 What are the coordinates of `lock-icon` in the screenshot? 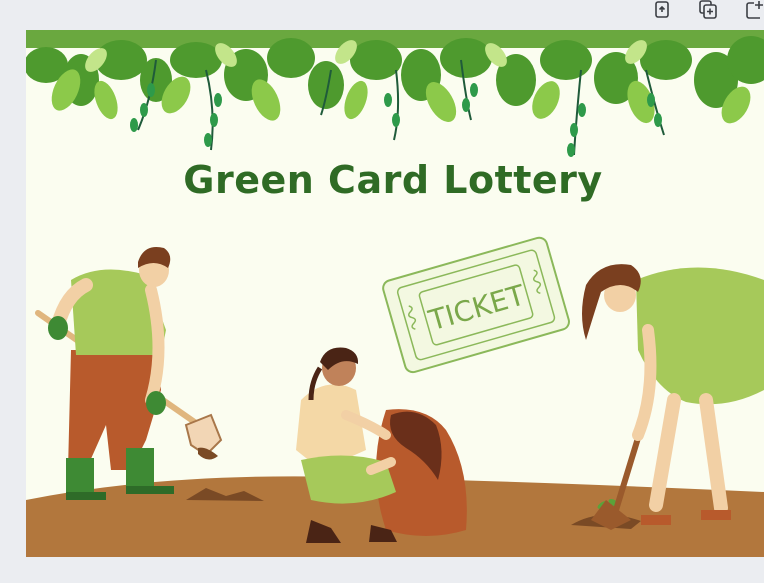 It's located at (662, 9).